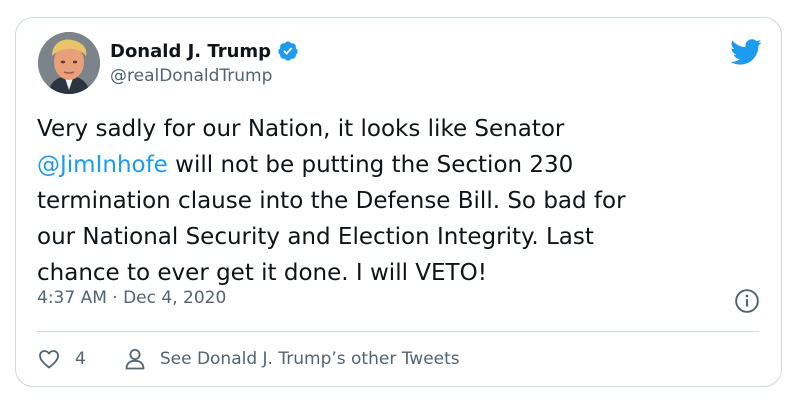  I want to click on tweet-line: chance to ever get it done. I will VETO!, so click(262, 273).